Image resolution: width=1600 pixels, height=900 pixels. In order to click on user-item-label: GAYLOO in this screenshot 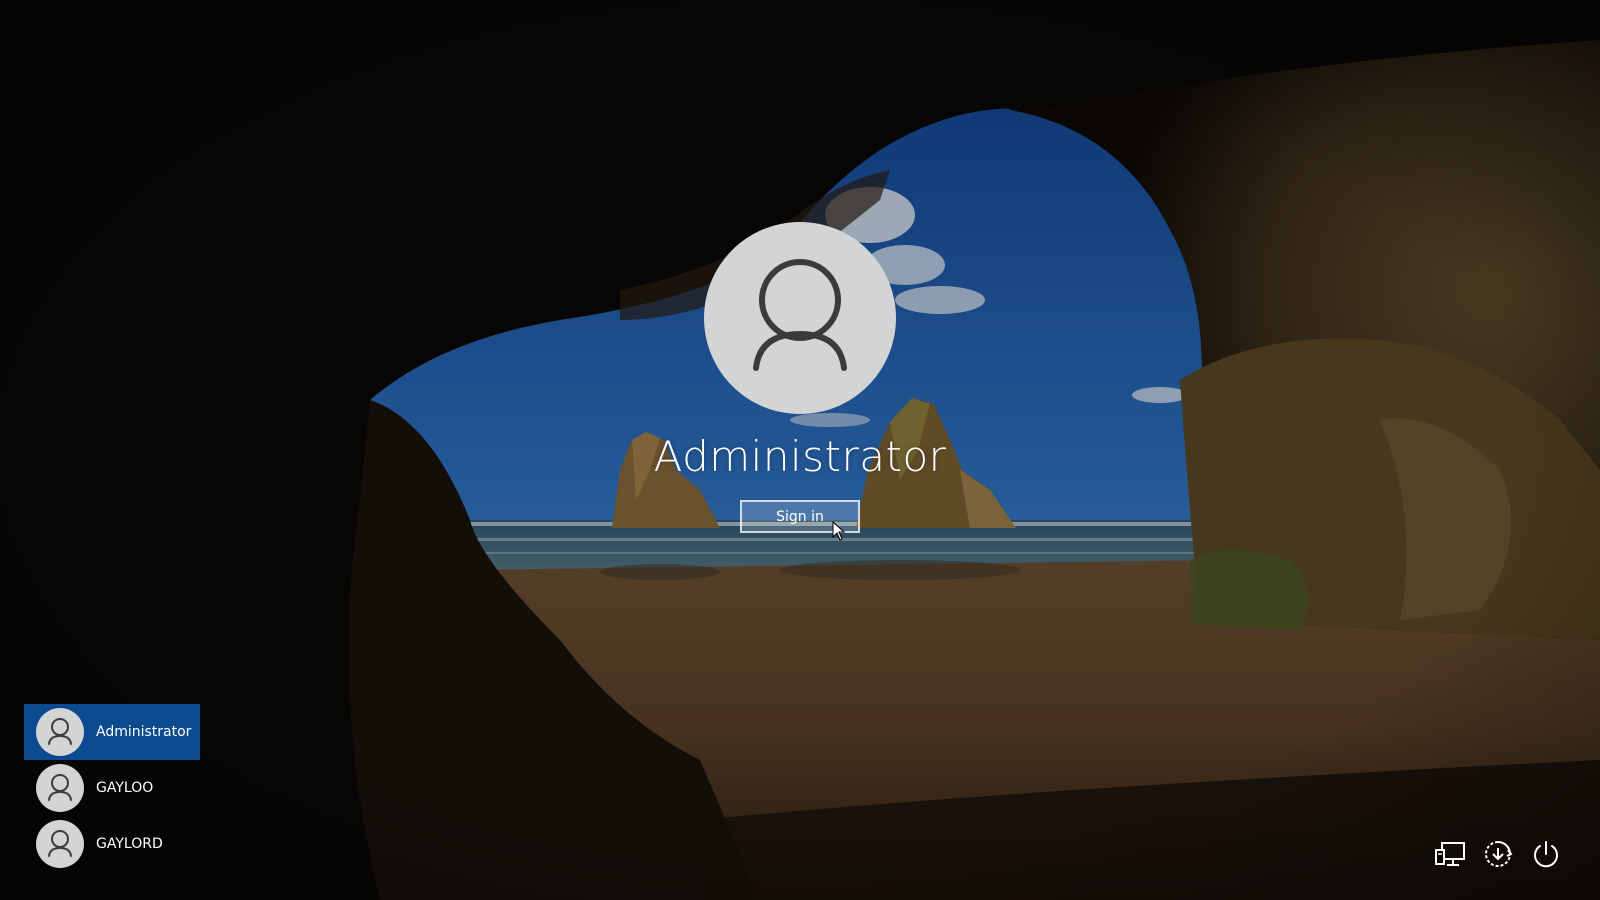, I will do `click(125, 788)`.